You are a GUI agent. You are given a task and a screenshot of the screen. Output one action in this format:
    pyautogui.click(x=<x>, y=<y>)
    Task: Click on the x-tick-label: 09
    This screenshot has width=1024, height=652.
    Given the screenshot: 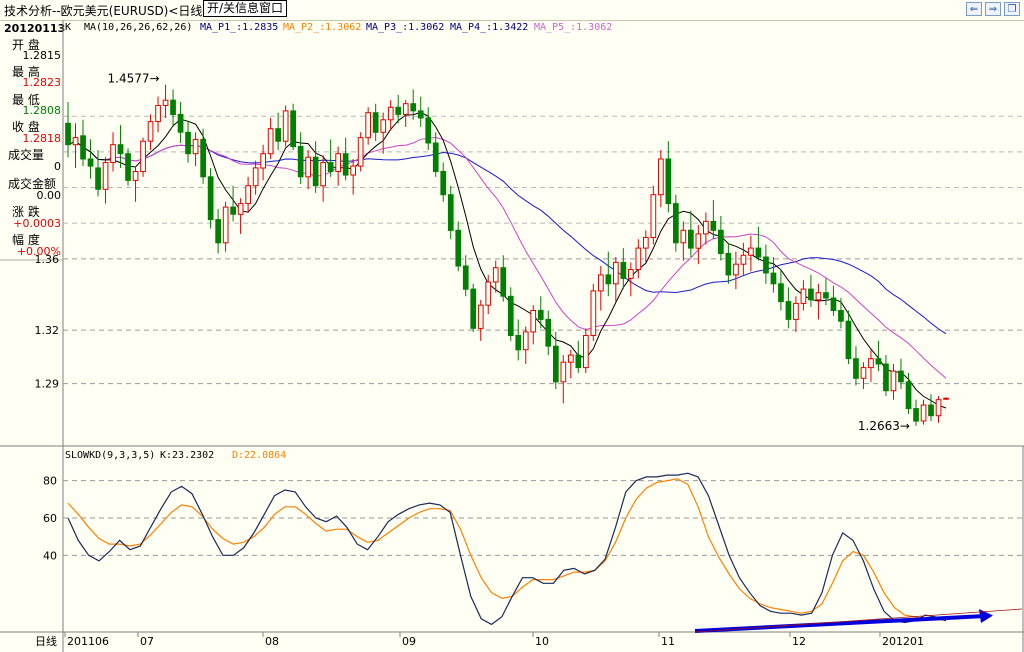 What is the action you would take?
    pyautogui.click(x=409, y=641)
    